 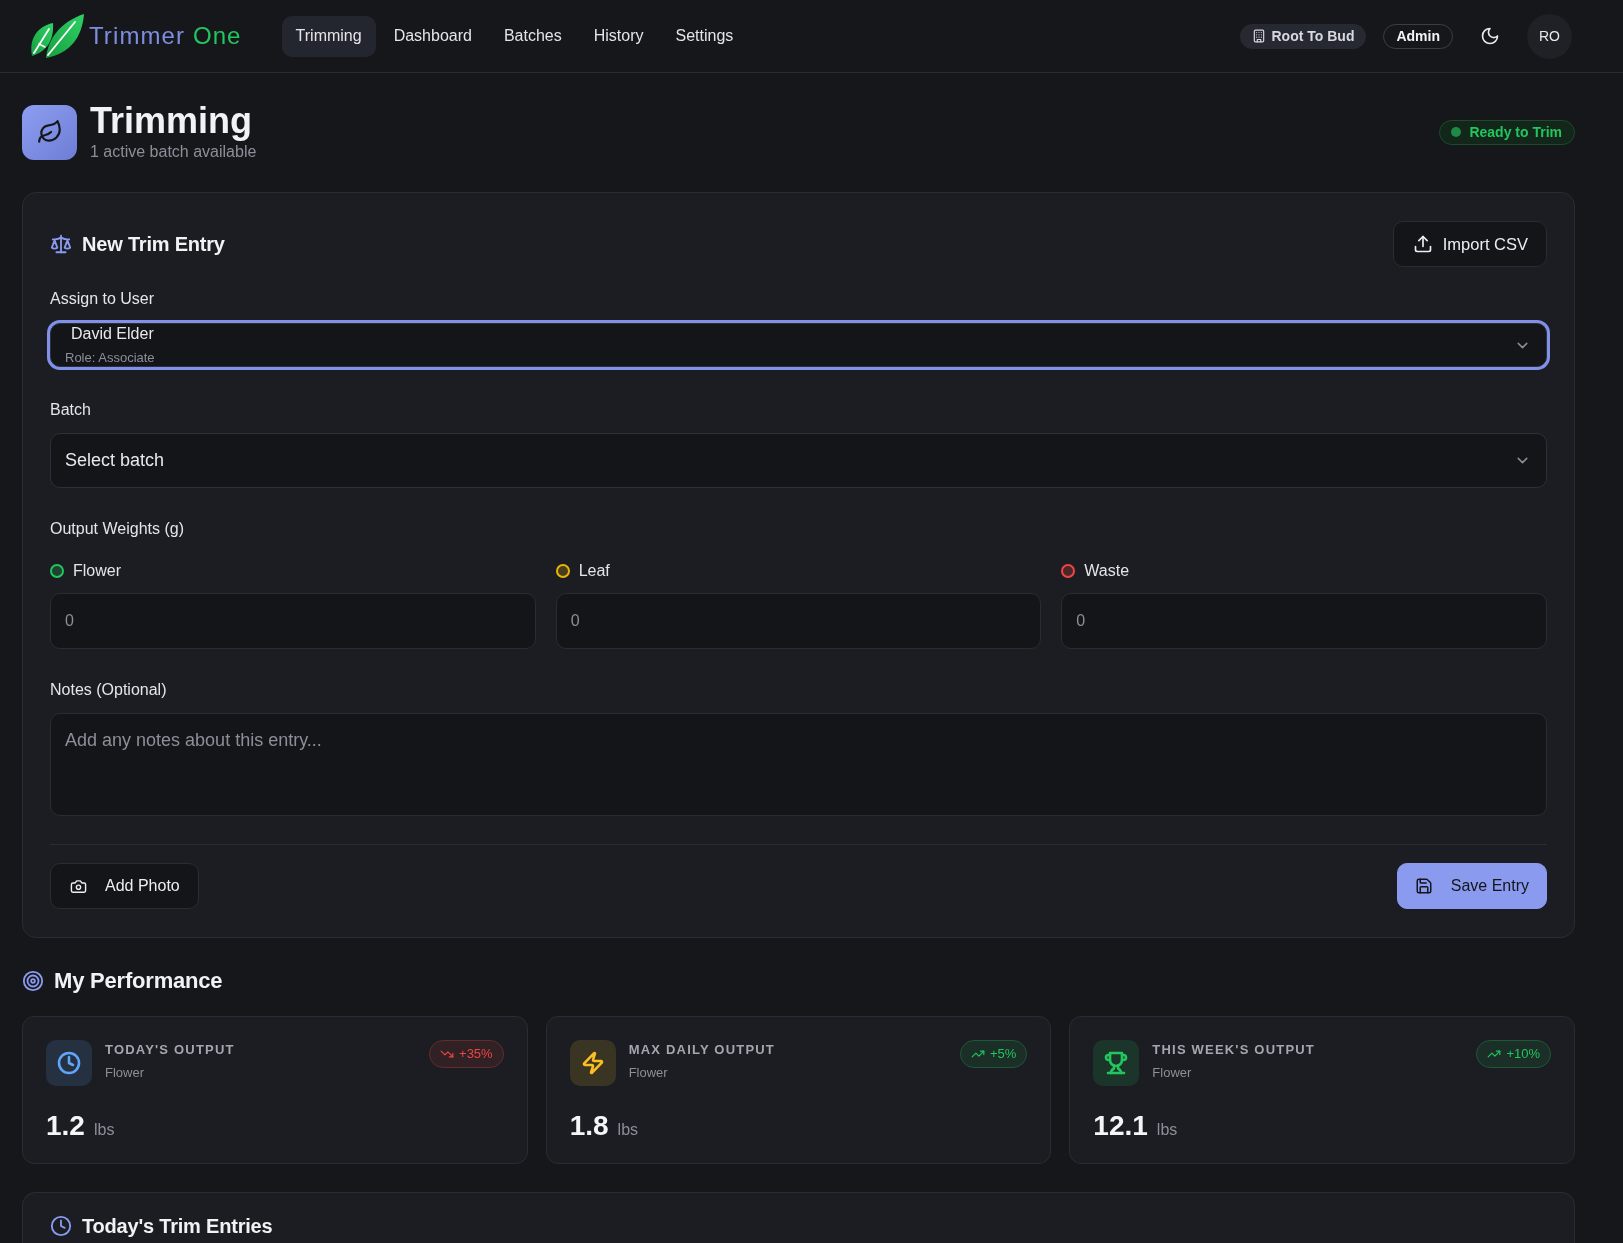 What do you see at coordinates (78, 886) in the screenshot?
I see `camera-icon` at bounding box center [78, 886].